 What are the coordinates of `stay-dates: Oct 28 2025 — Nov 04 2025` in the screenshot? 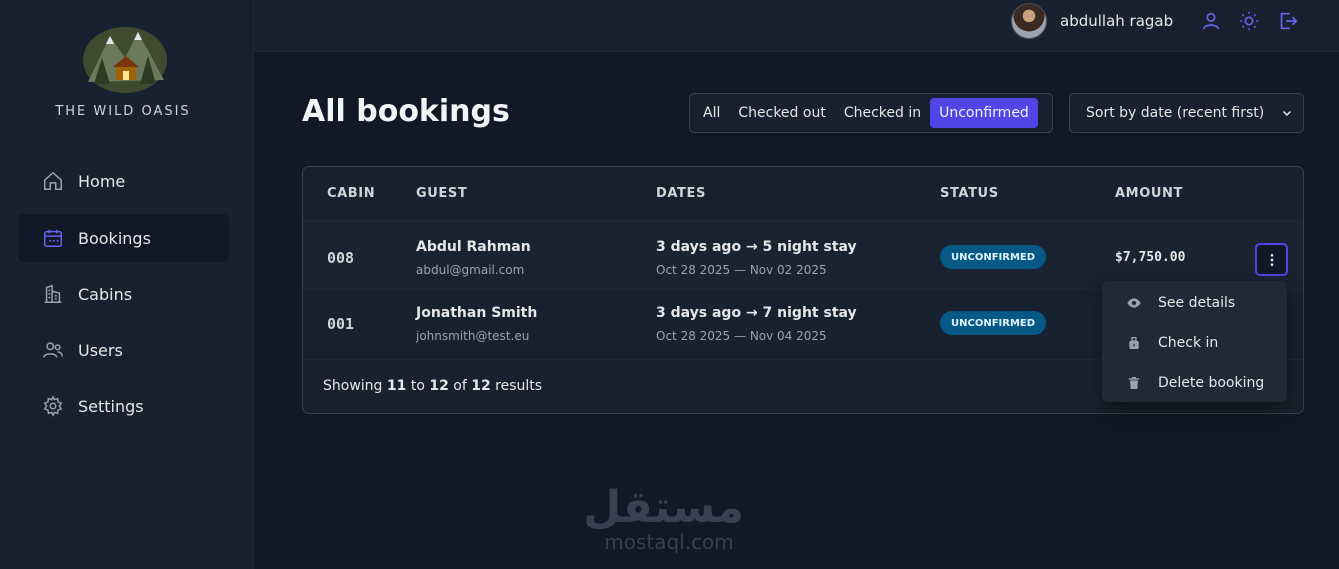 It's located at (741, 336).